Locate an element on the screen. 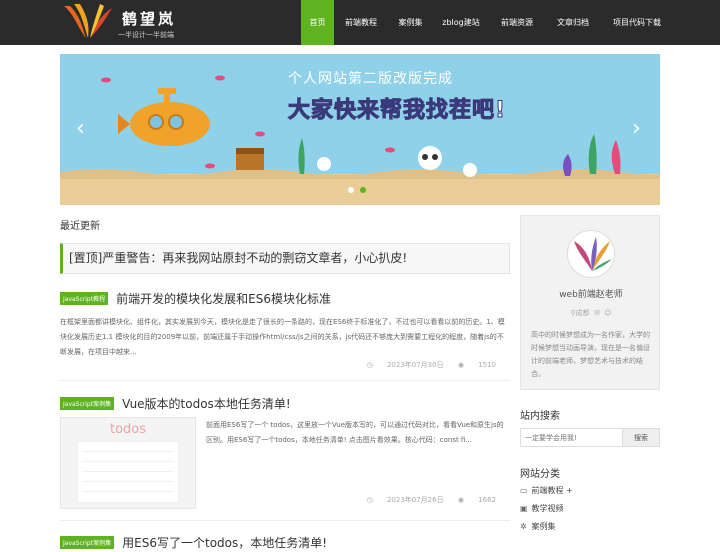  thumb-list is located at coordinates (128, 472).